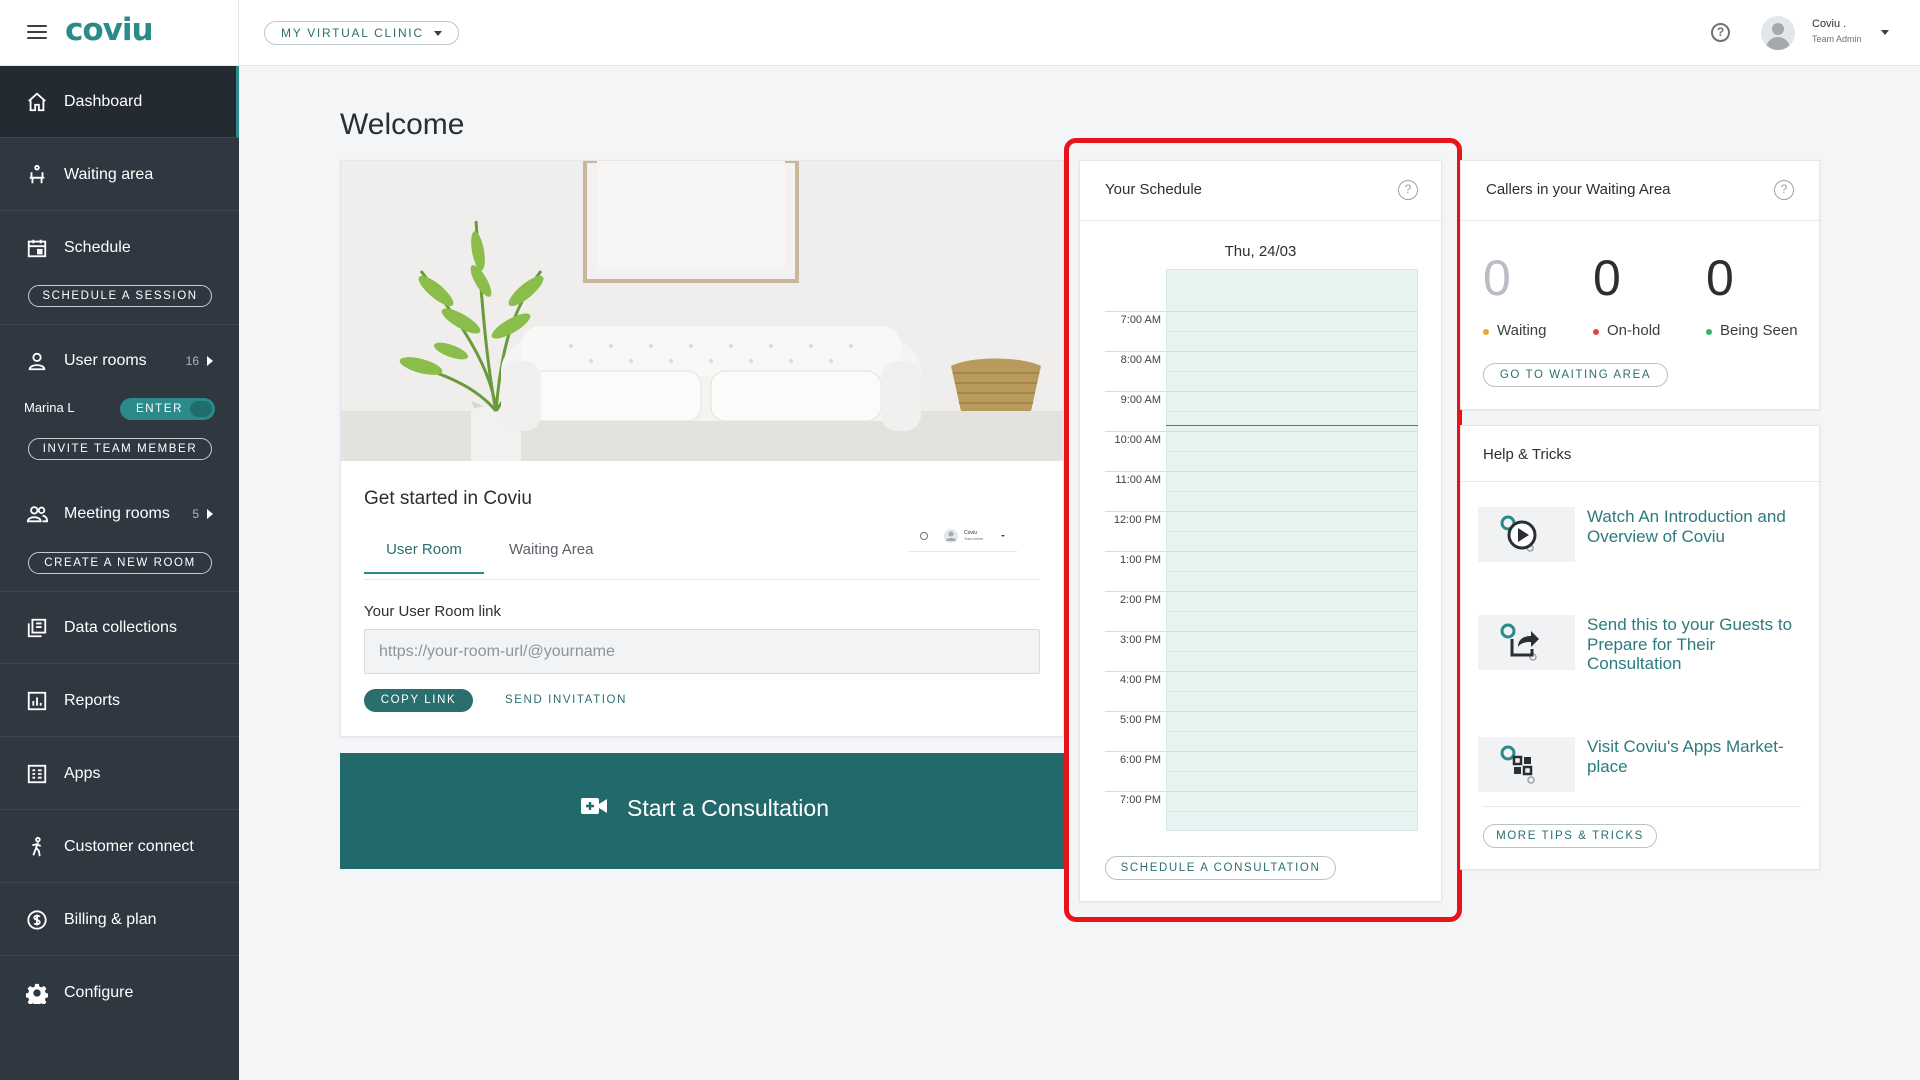 This screenshot has width=1920, height=1080. I want to click on tab-waiting-area: Waiting Area, so click(551, 549).